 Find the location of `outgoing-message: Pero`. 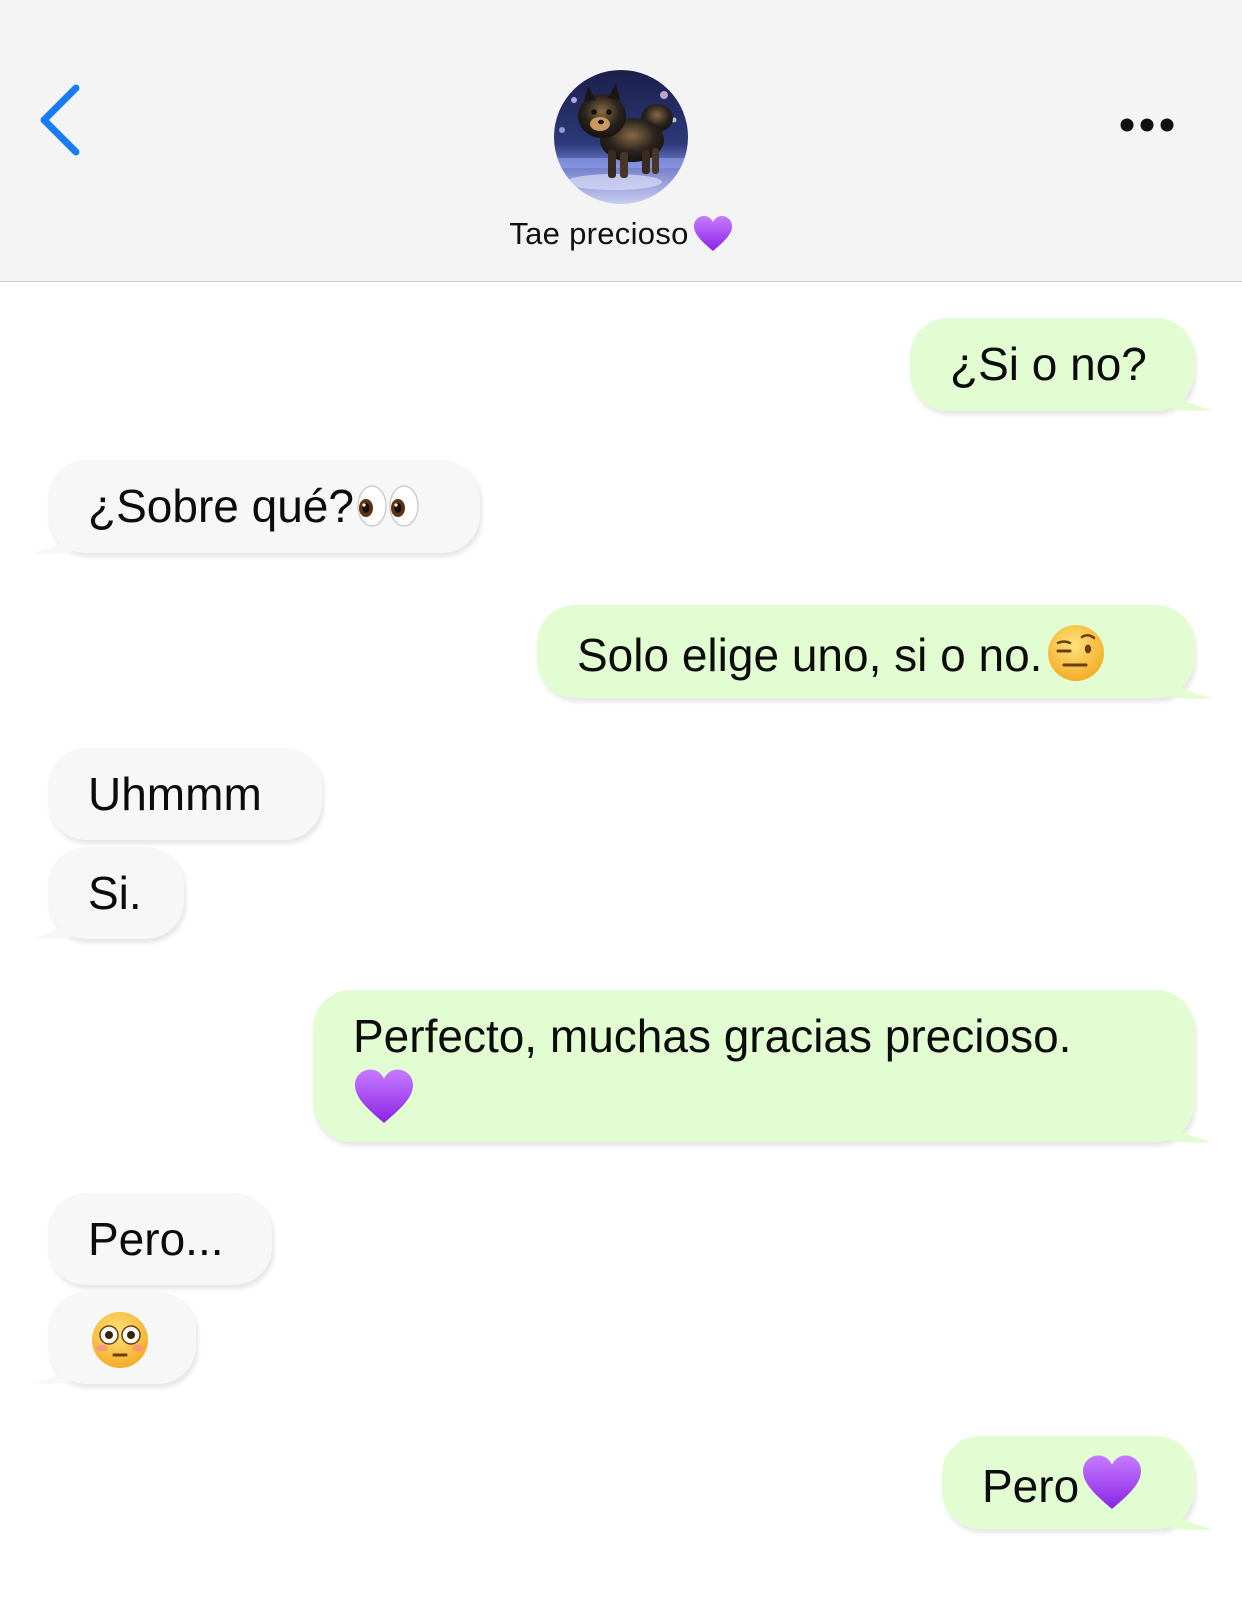

outgoing-message: Pero is located at coordinates (1068, 1482).